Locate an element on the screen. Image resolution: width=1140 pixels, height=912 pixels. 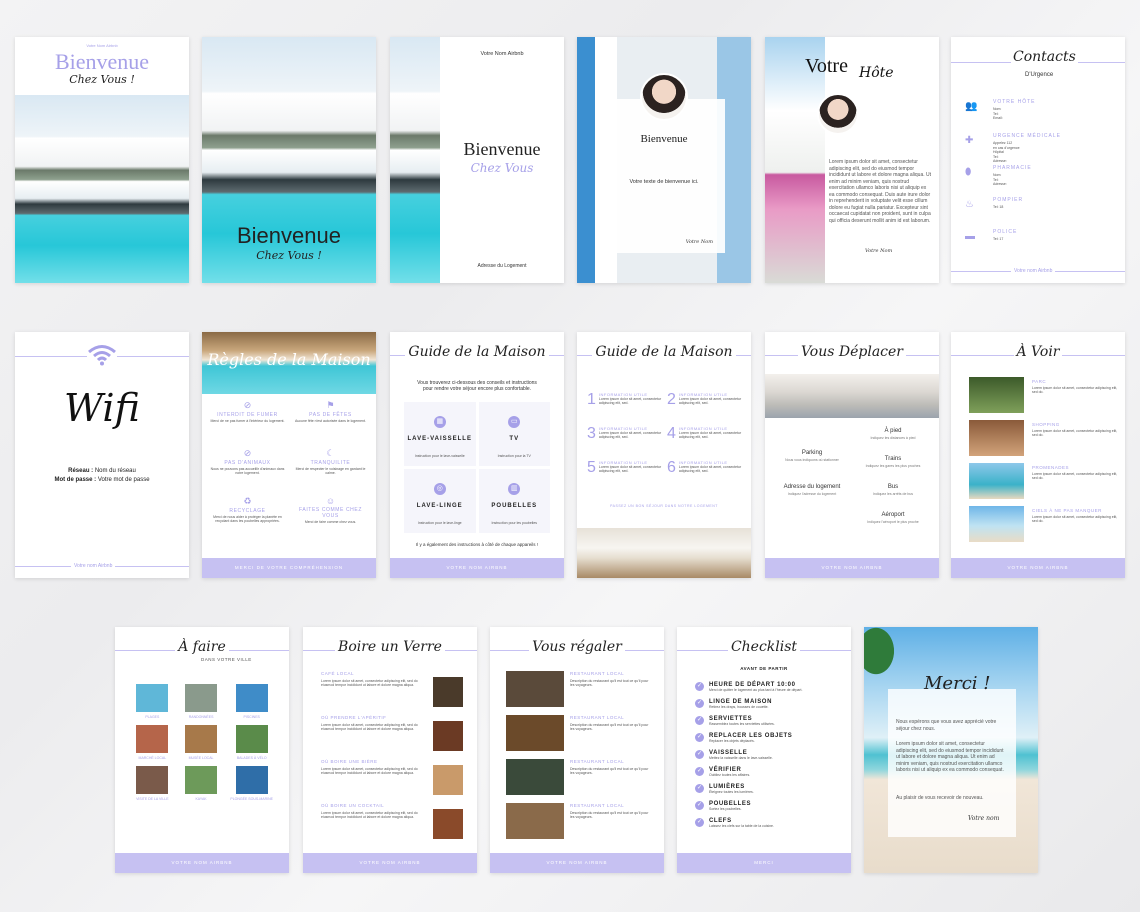
contact-lines: Nom: Tel: Email: is located at coordinates (998, 113).